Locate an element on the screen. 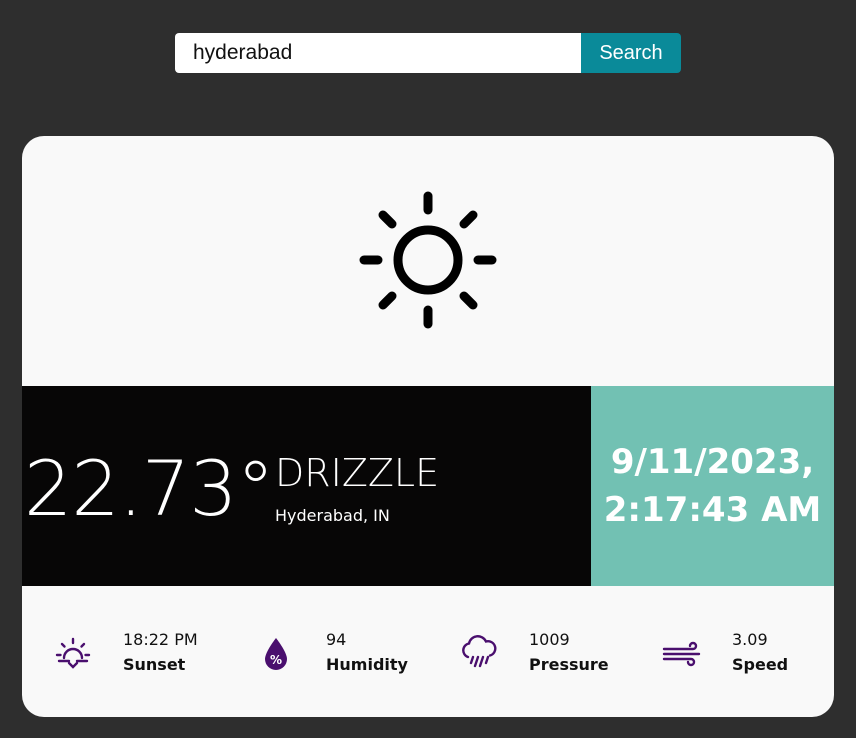 This screenshot has height=738, width=856. time: 2:17:43 AM is located at coordinates (712, 510).